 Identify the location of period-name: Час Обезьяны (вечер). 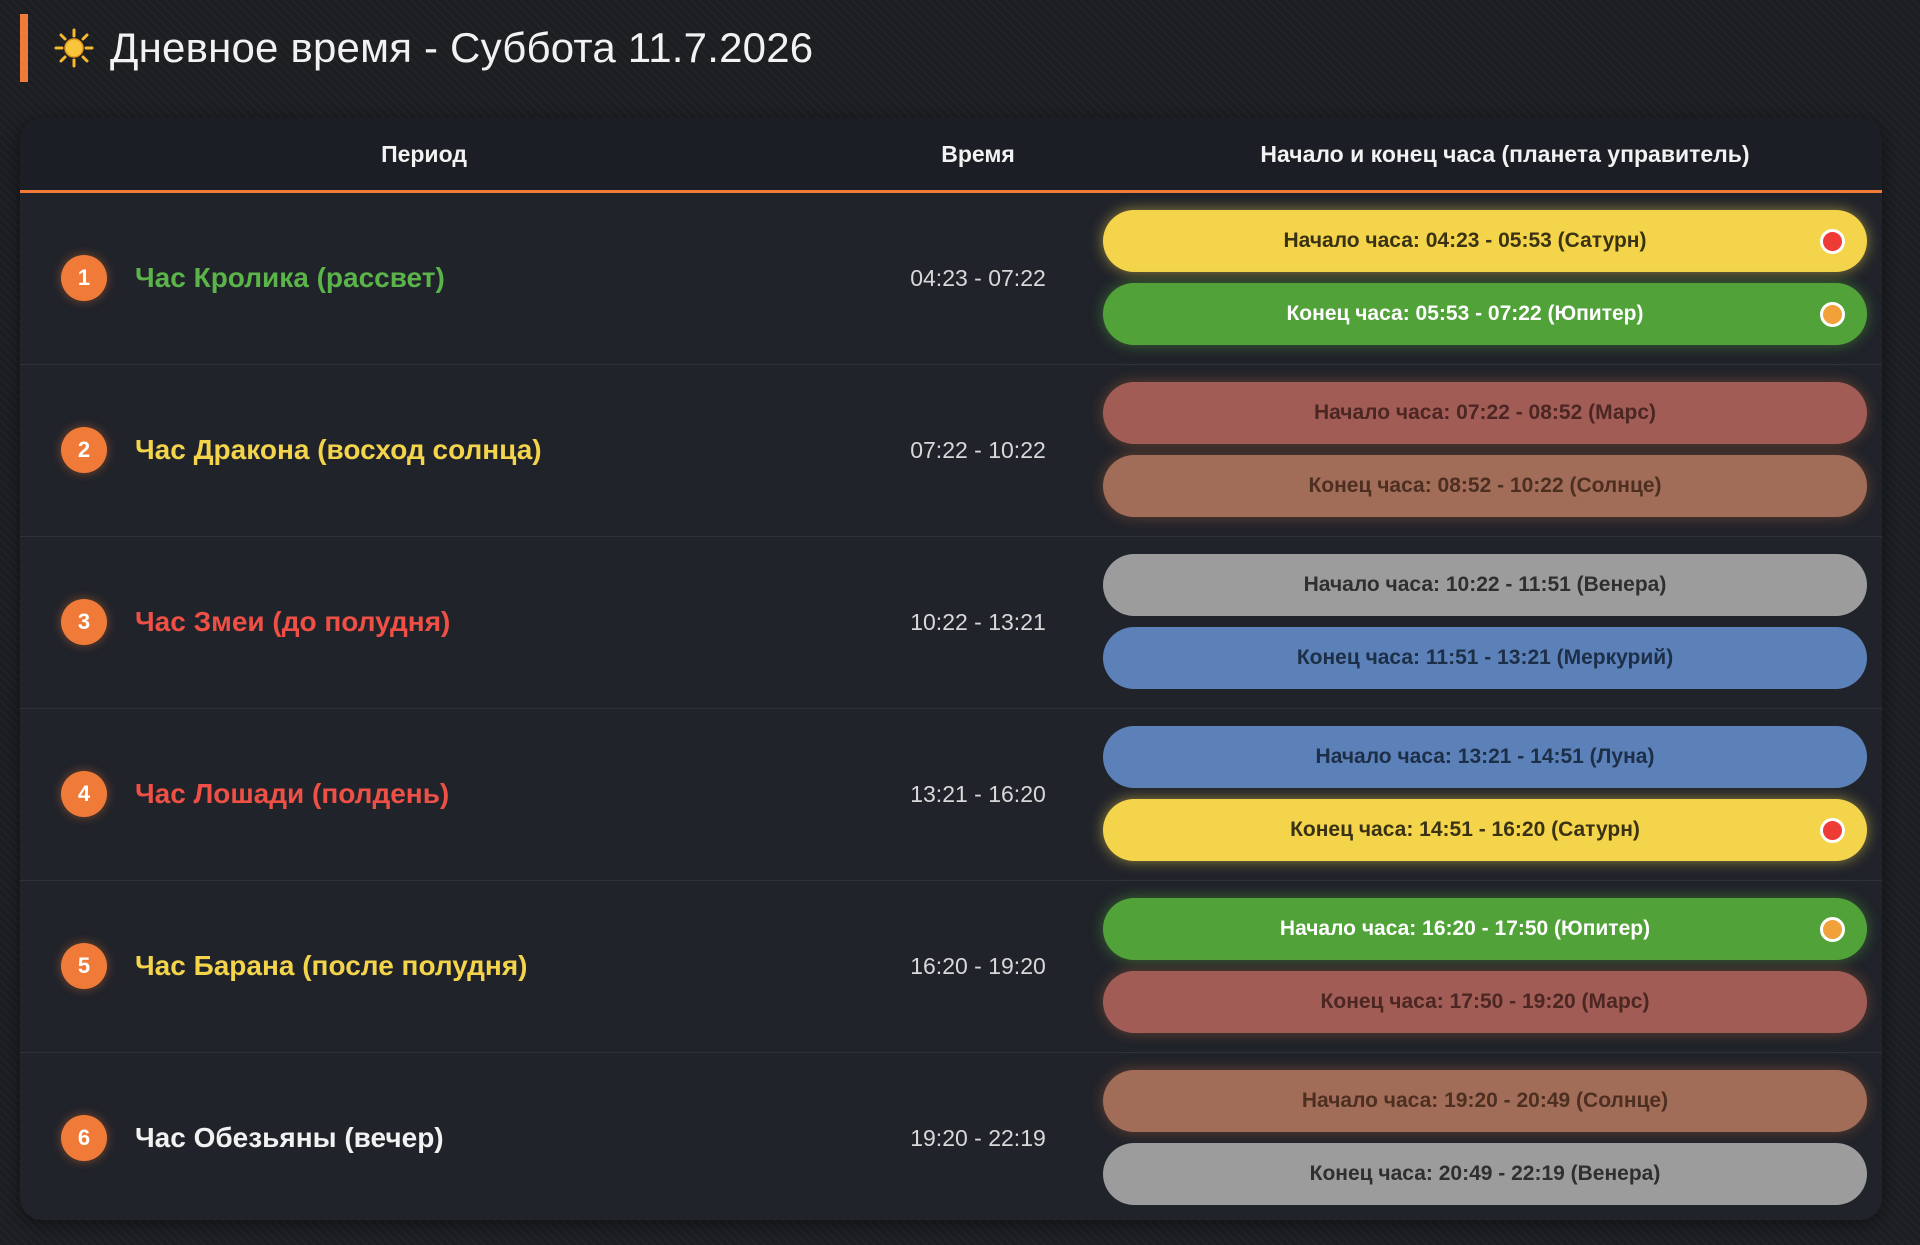
(289, 1137).